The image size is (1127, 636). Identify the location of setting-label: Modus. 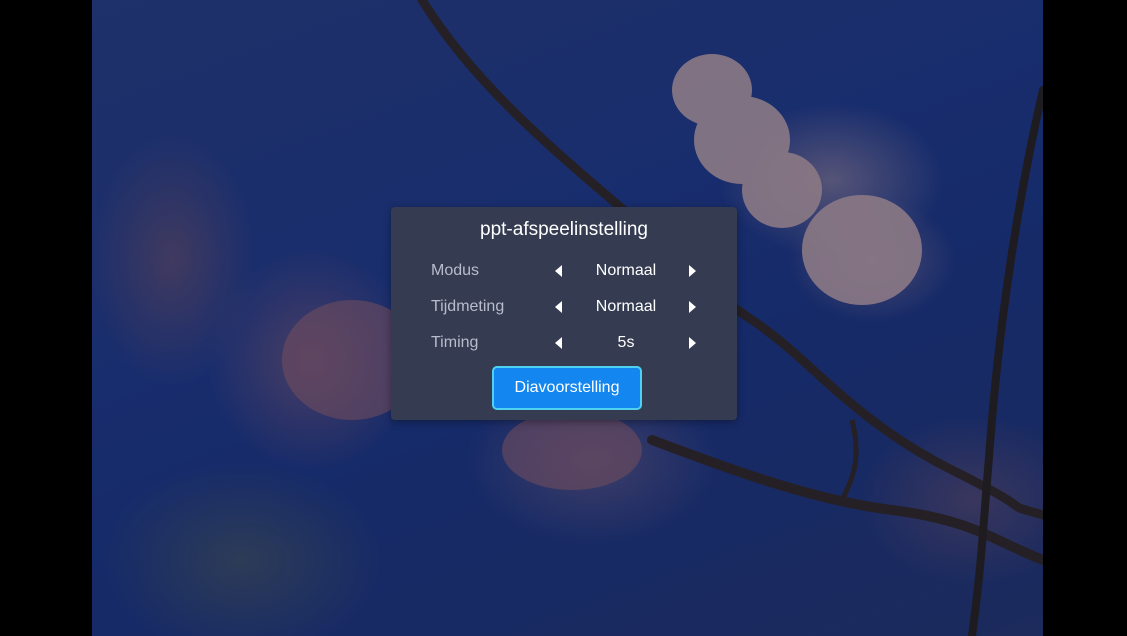
(455, 270).